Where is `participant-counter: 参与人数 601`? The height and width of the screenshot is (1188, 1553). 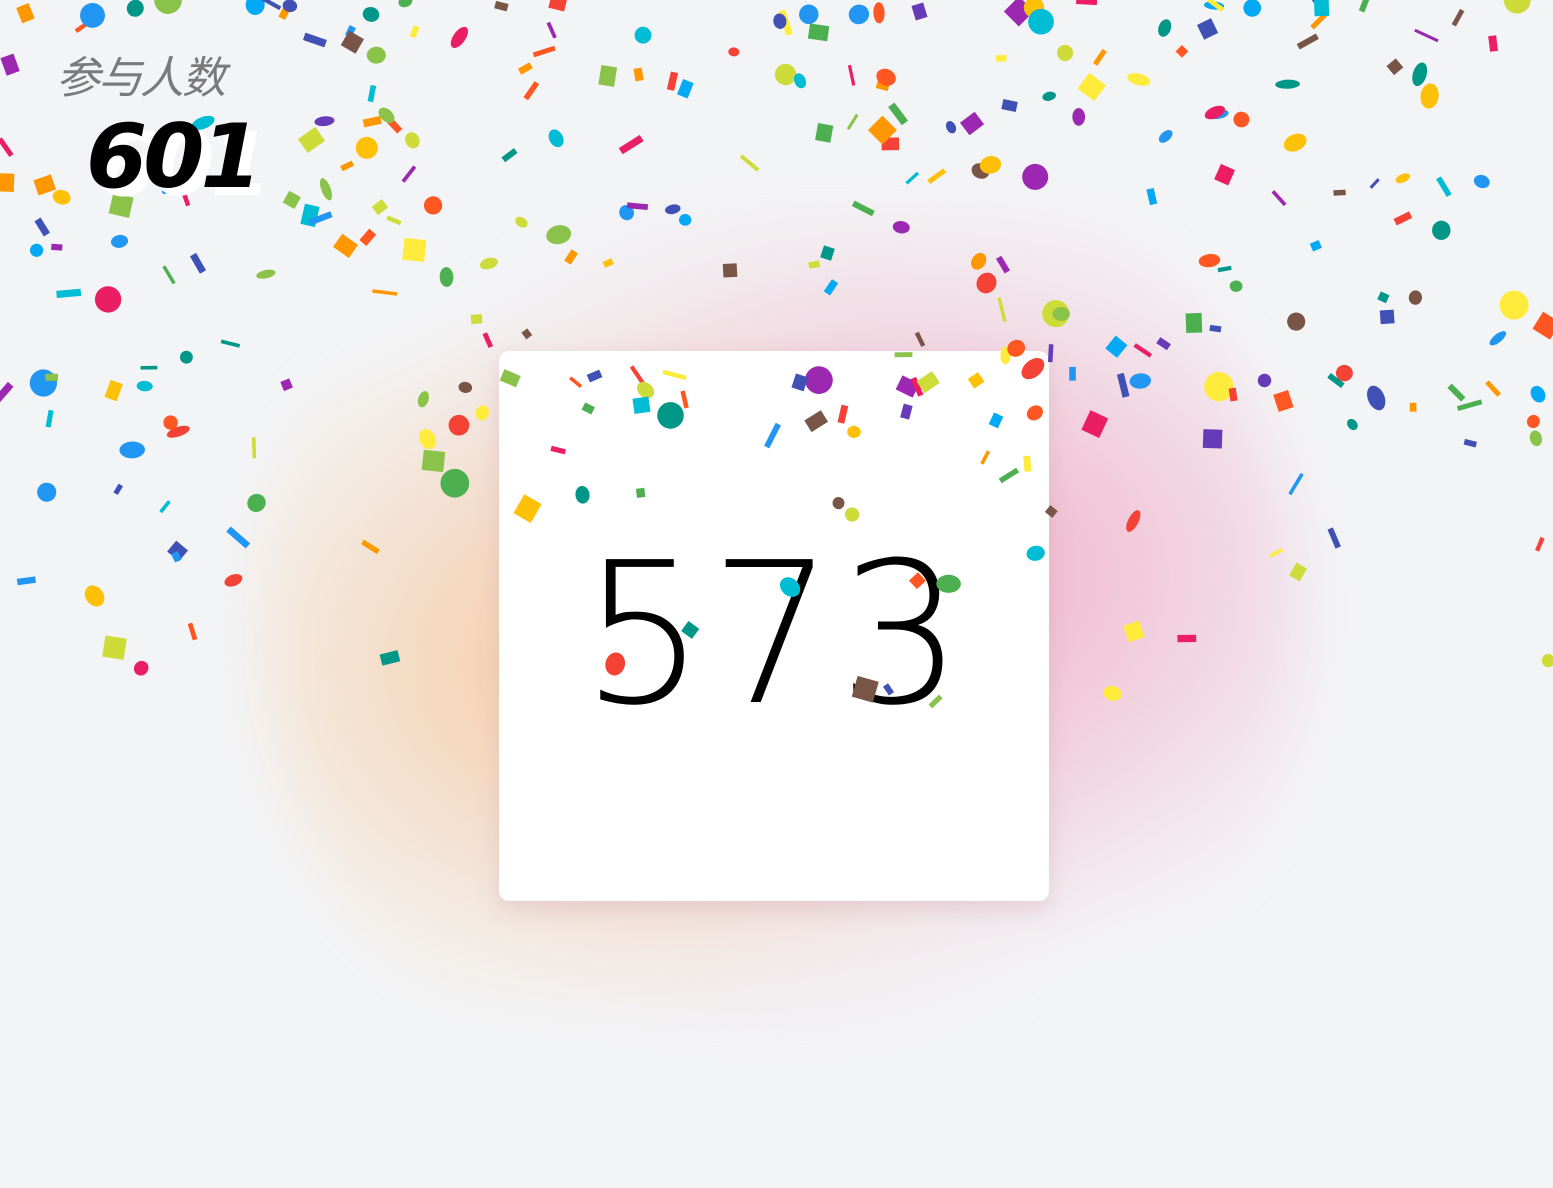 participant-counter: 参与人数 601 is located at coordinates (159, 126).